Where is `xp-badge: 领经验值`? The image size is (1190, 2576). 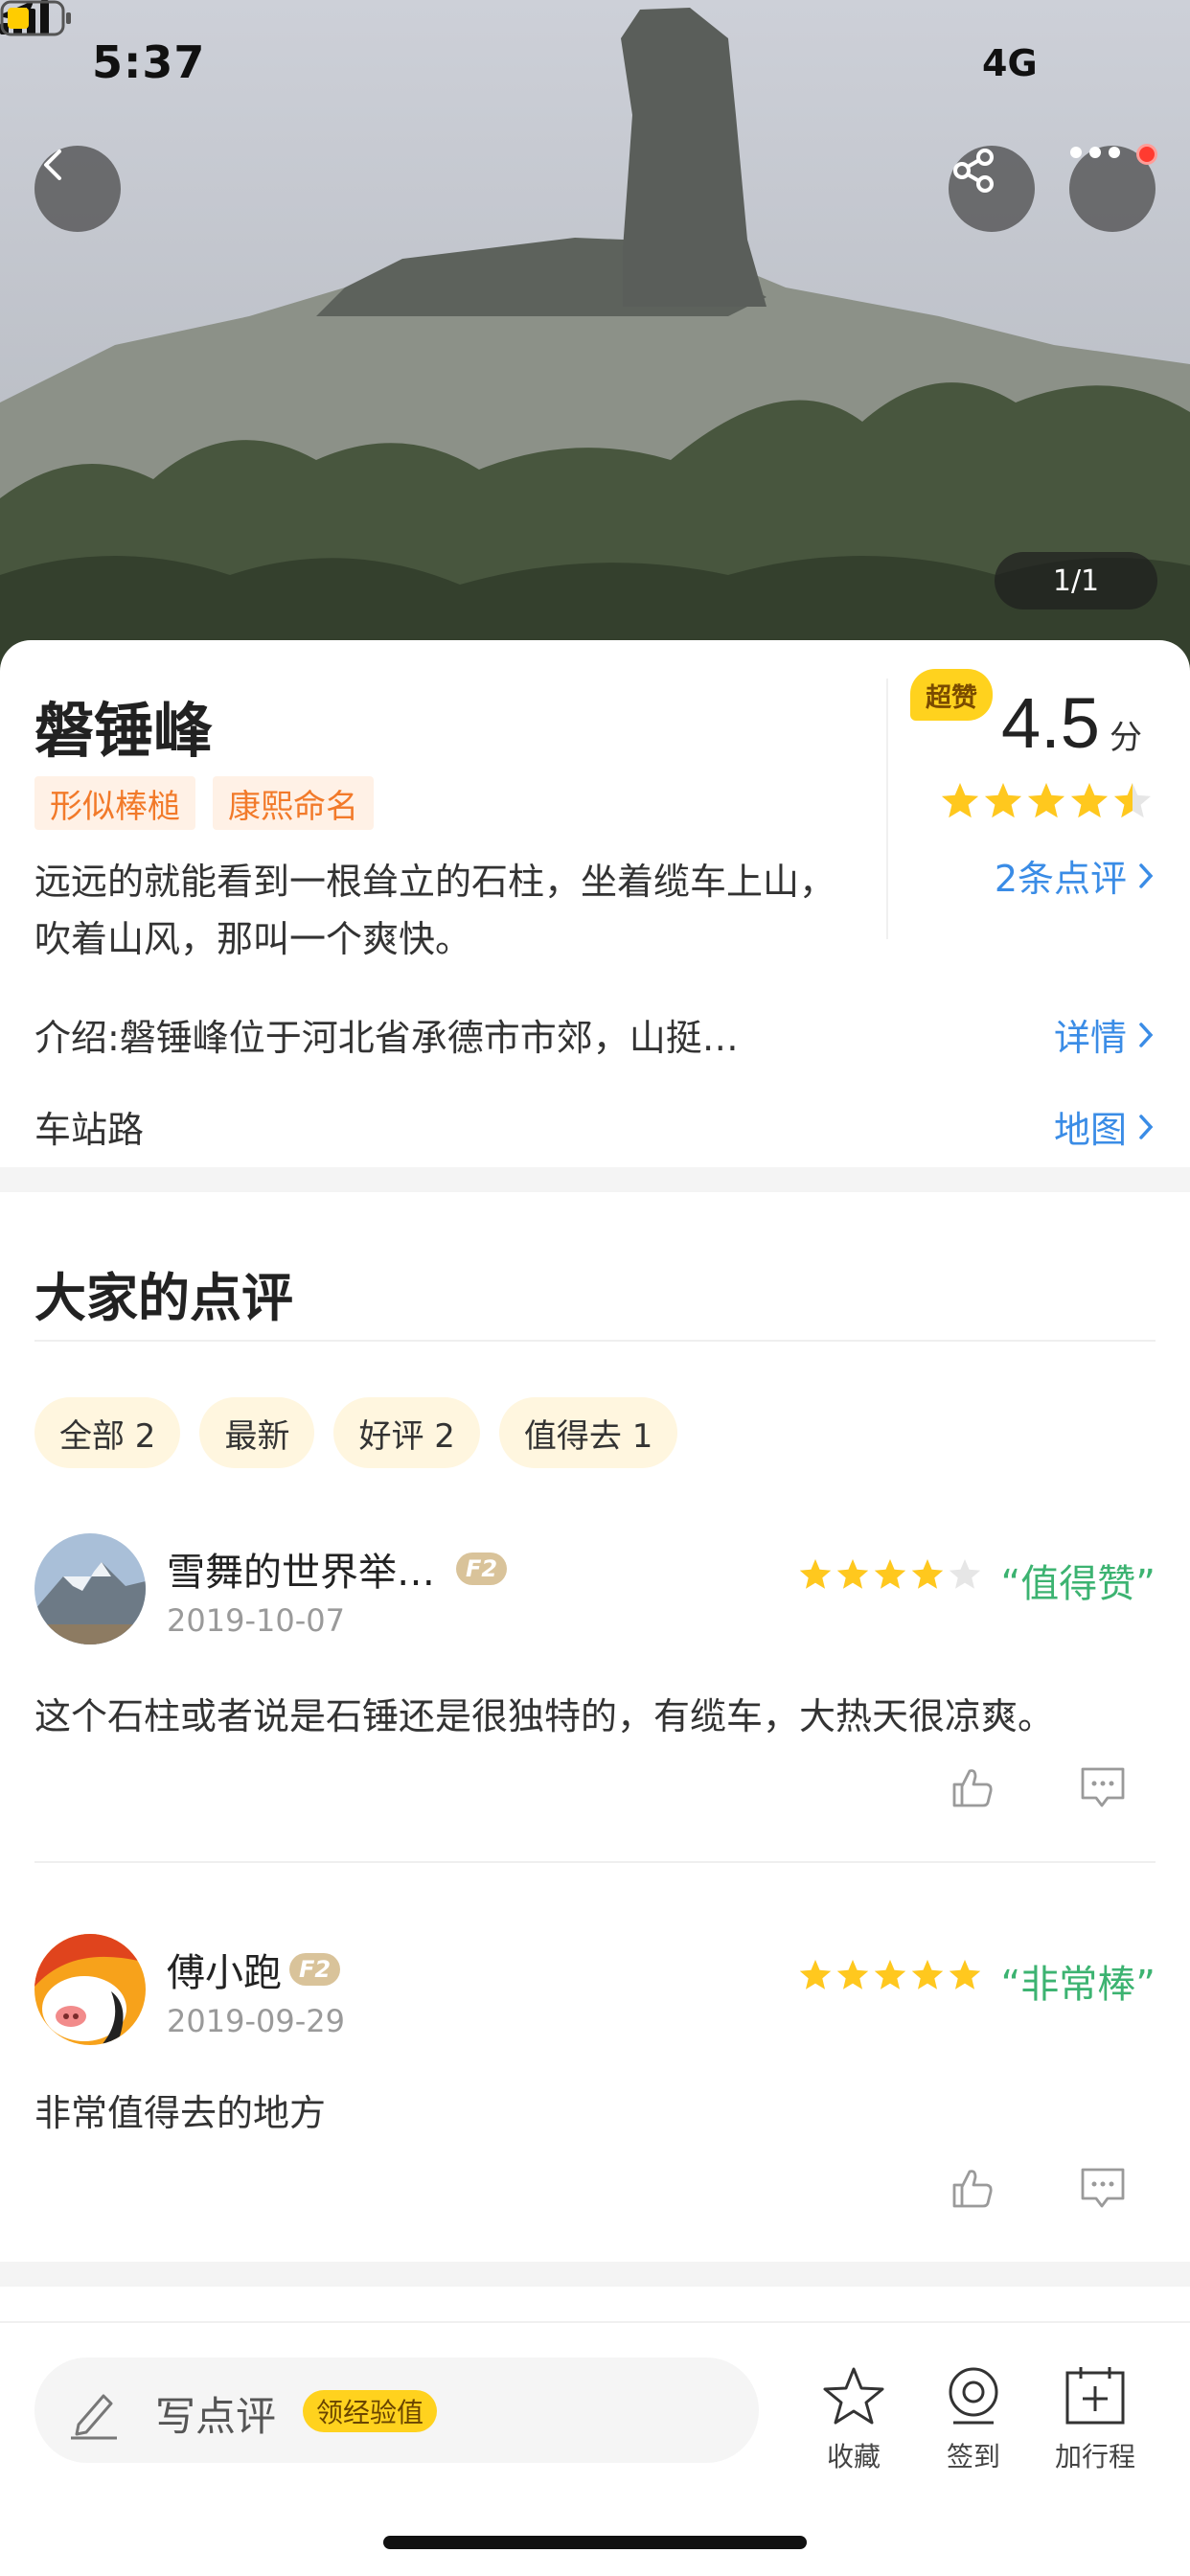
xp-badge: 领经验值 is located at coordinates (371, 2411).